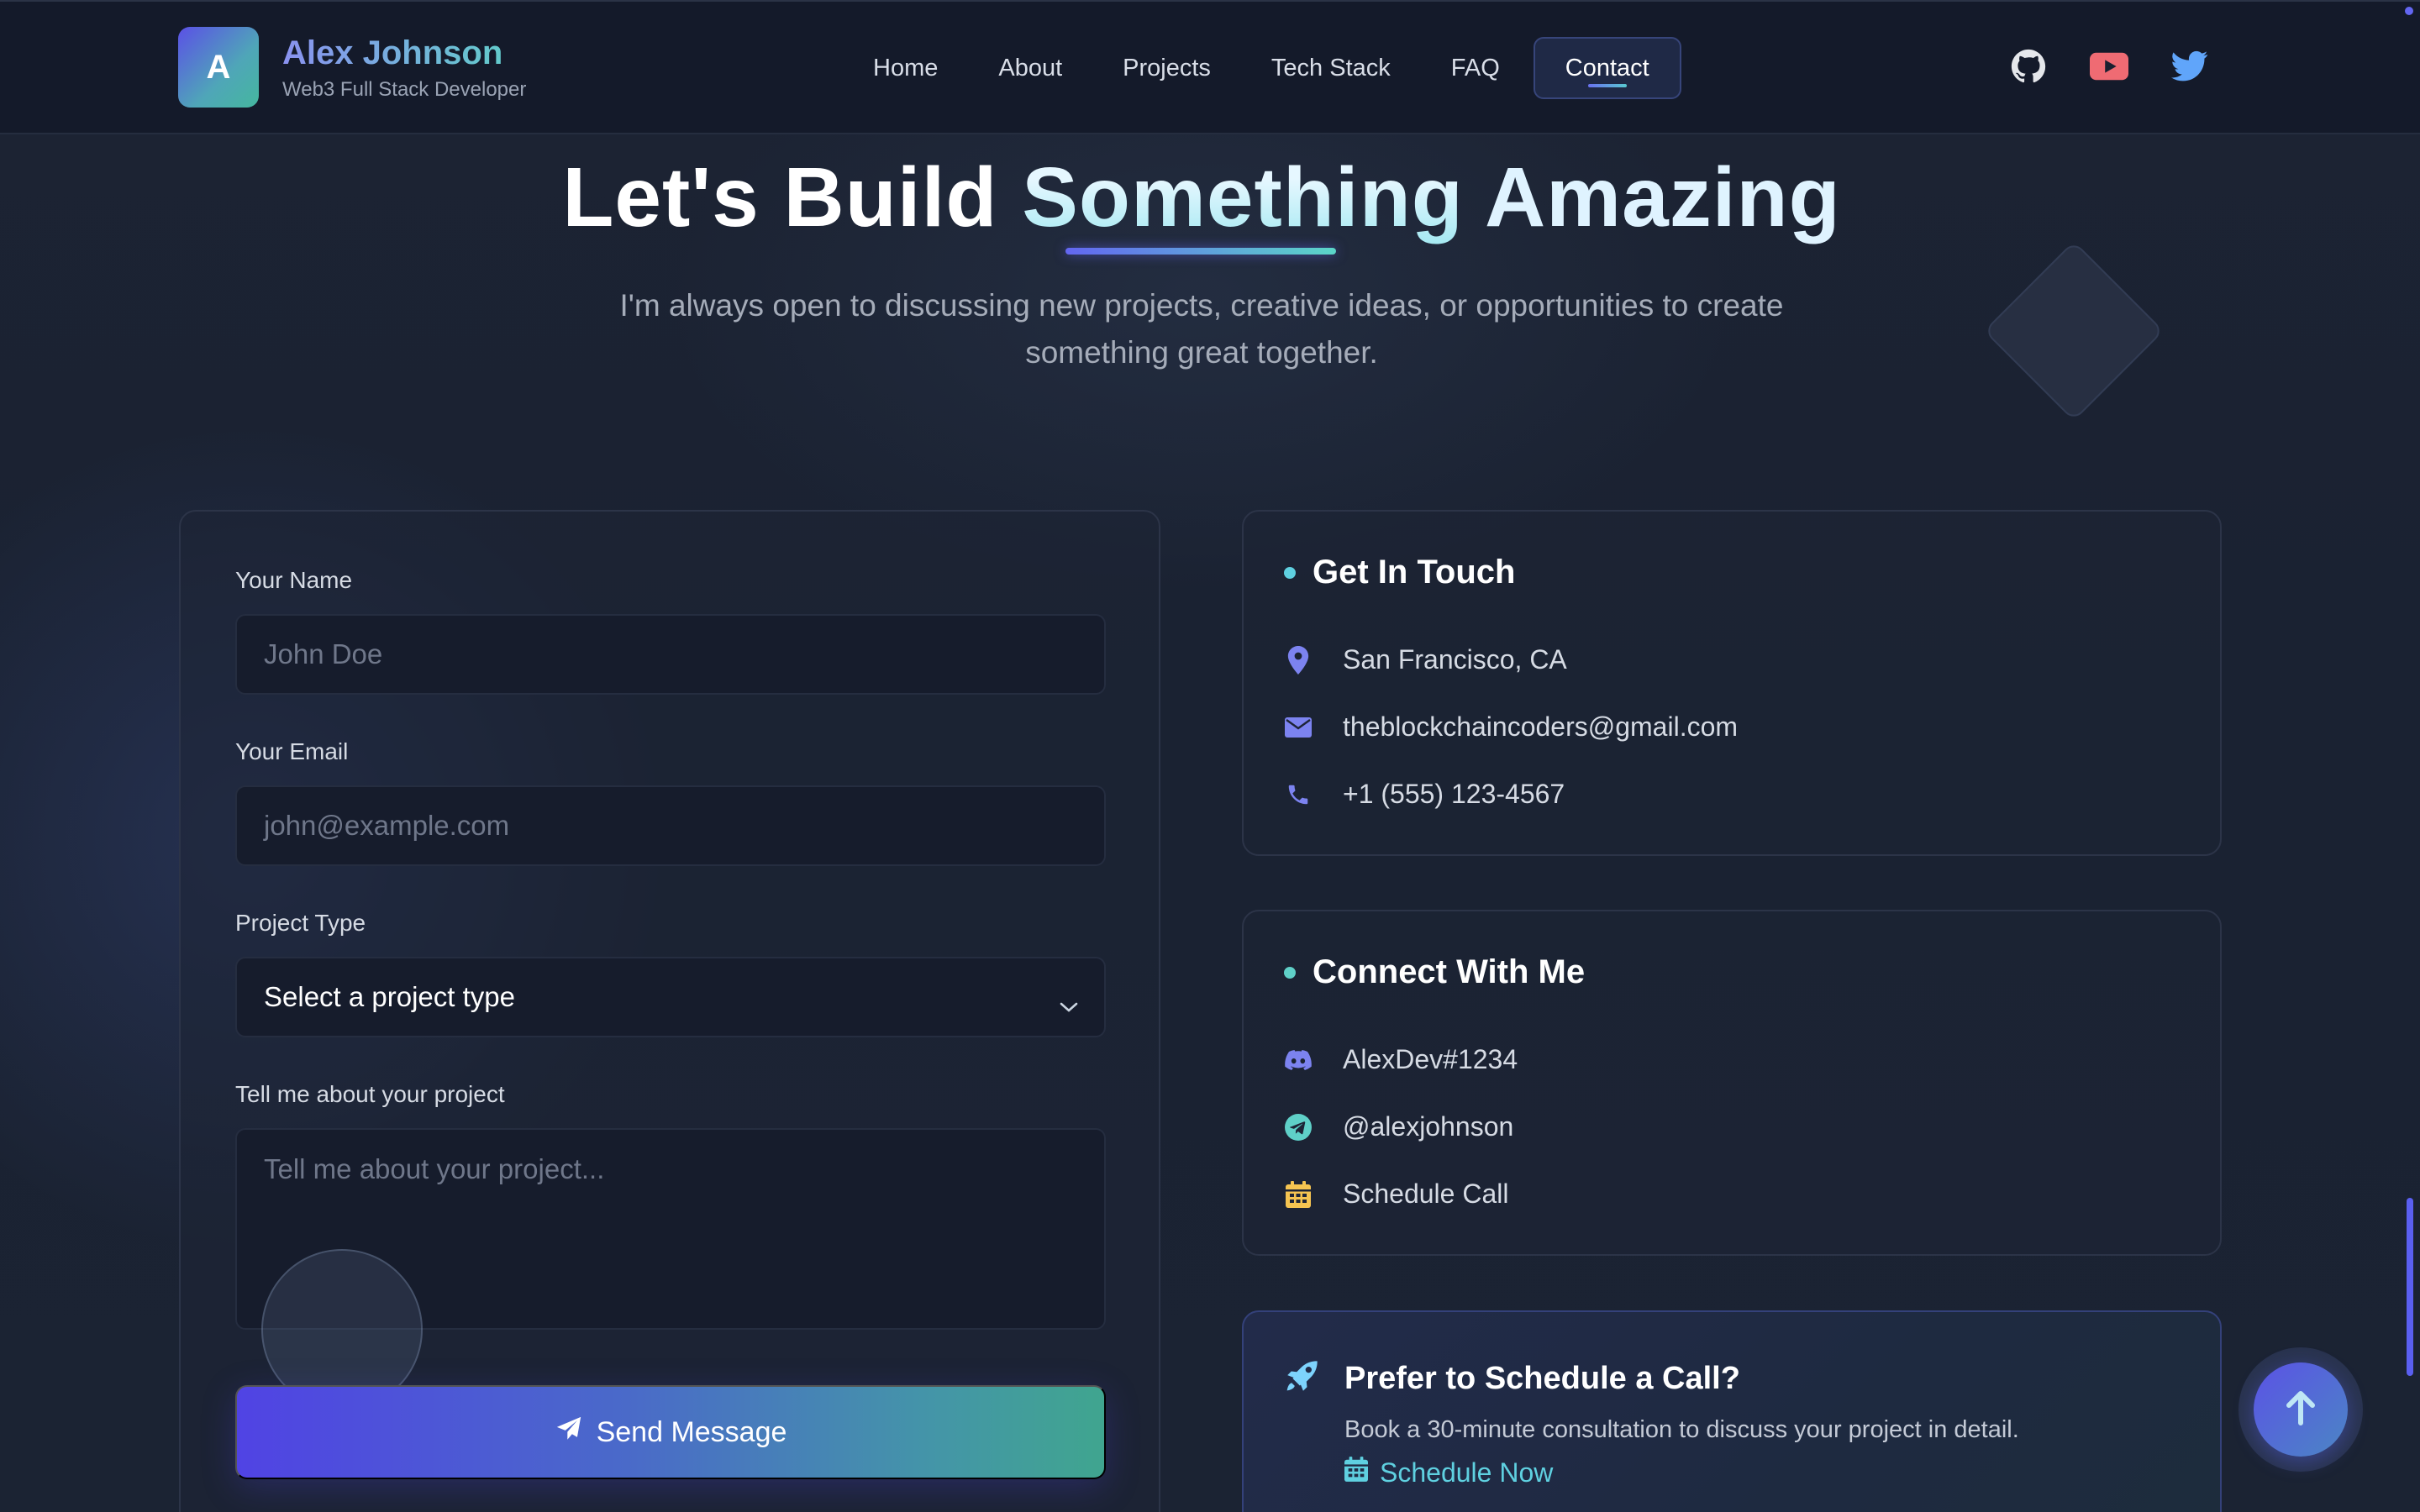 This screenshot has height=1512, width=2420. What do you see at coordinates (1428, 1126) in the screenshot?
I see `telegram-text: @alexjohnson` at bounding box center [1428, 1126].